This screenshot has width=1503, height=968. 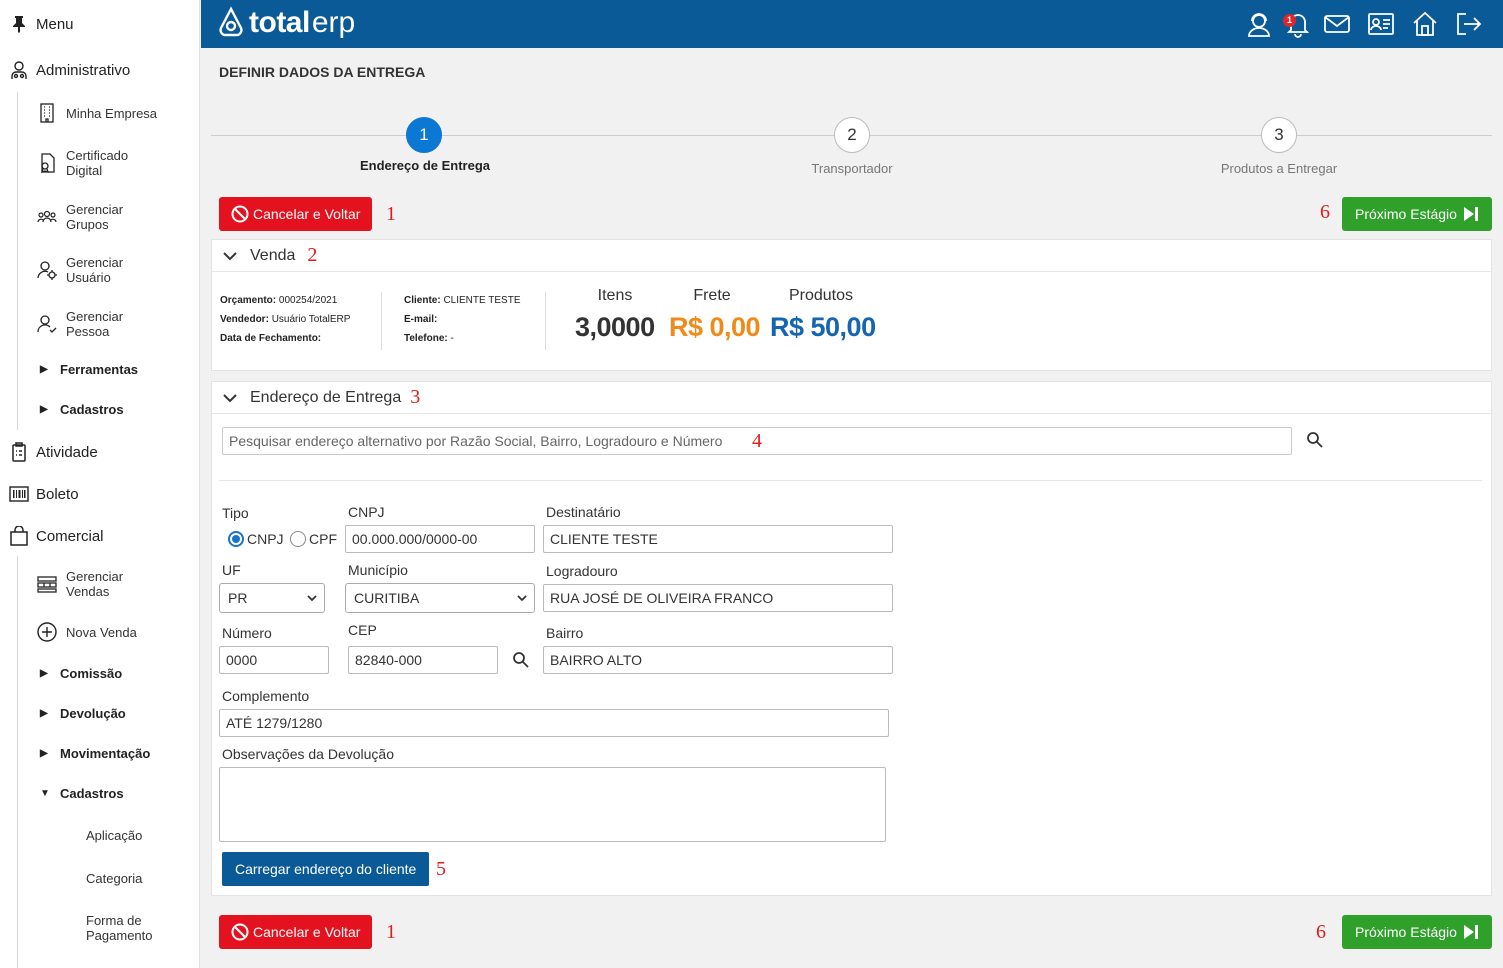 What do you see at coordinates (1470, 214) in the screenshot?
I see `step-forward-icon` at bounding box center [1470, 214].